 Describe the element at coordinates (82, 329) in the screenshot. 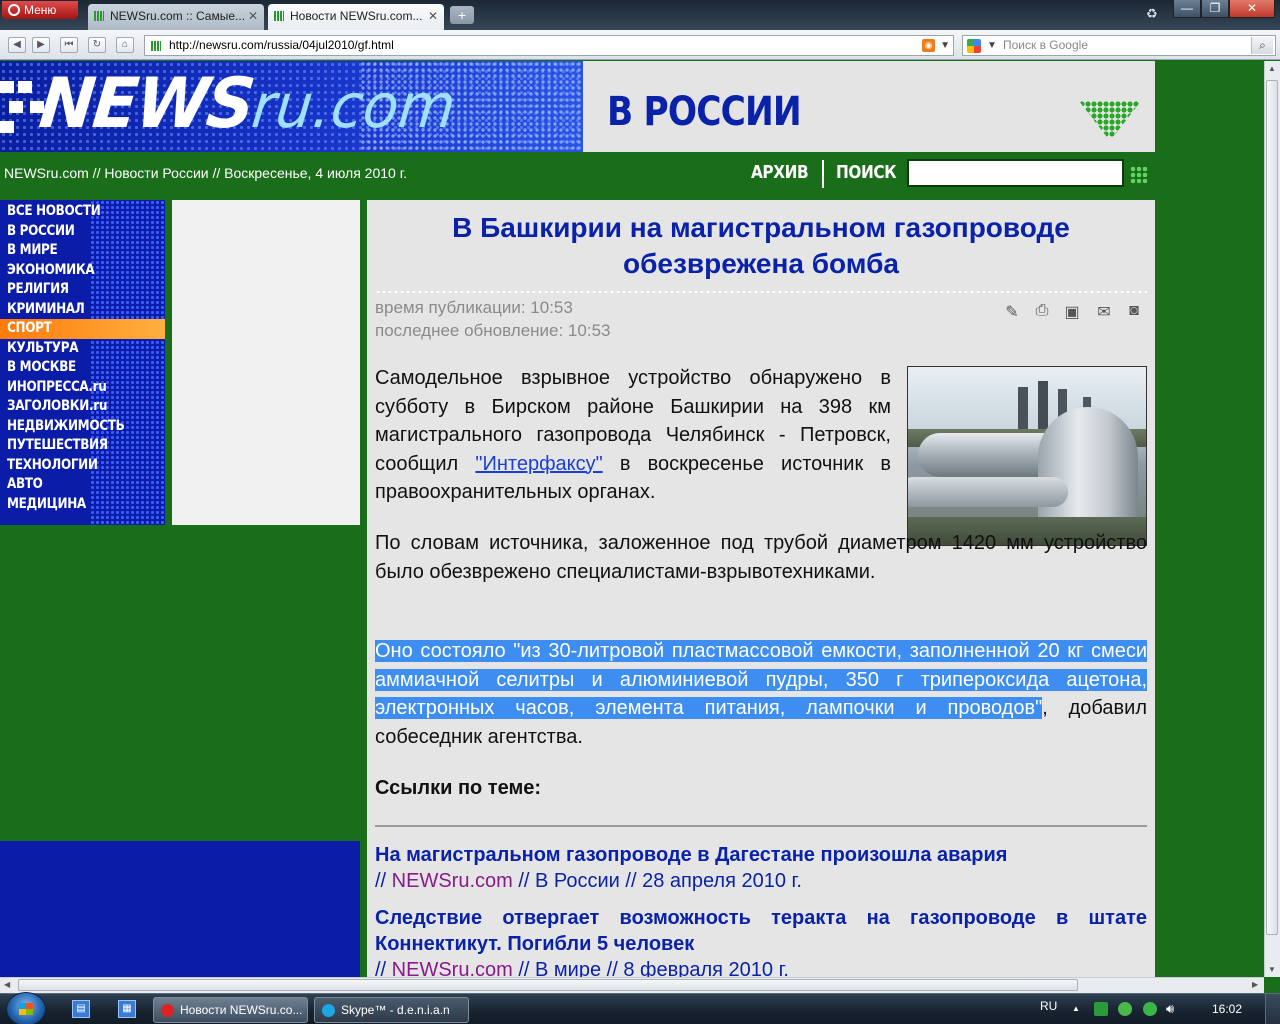

I see `sidebar-item: СПОРТ` at that location.